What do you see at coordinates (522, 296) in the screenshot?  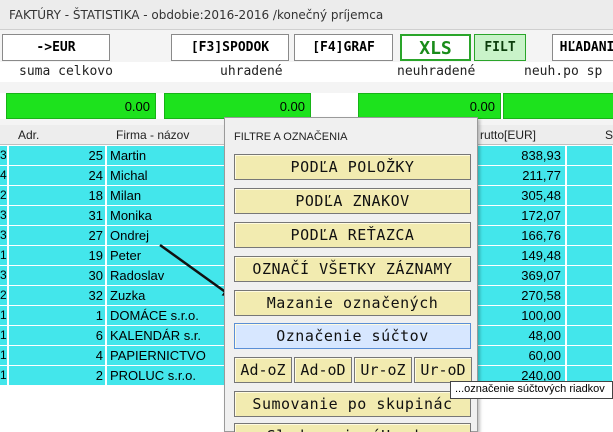 I see `cell-brutto: 270,58` at bounding box center [522, 296].